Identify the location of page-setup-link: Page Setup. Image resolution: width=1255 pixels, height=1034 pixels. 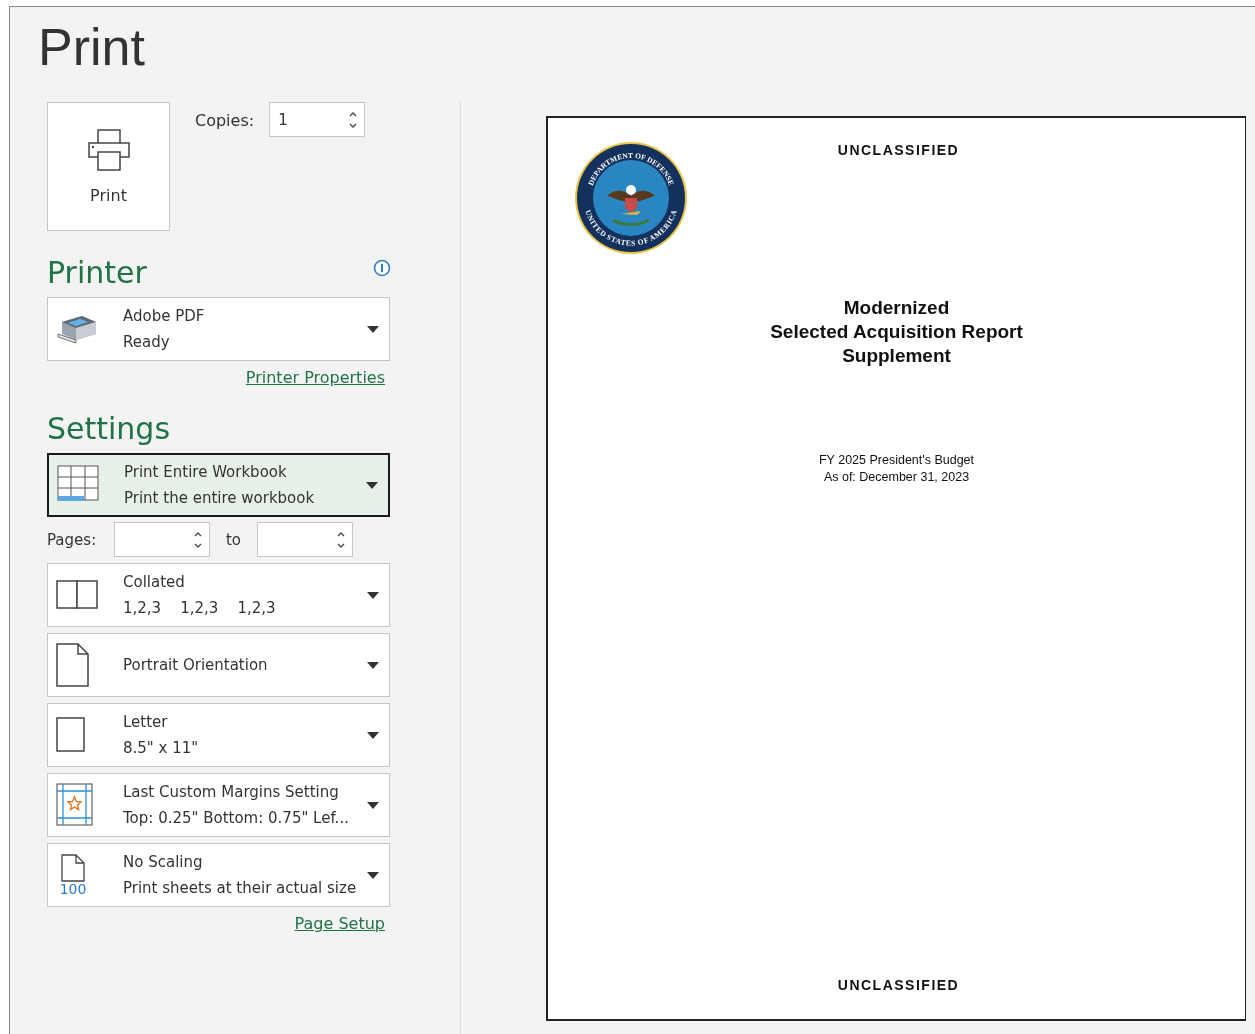
(339, 924).